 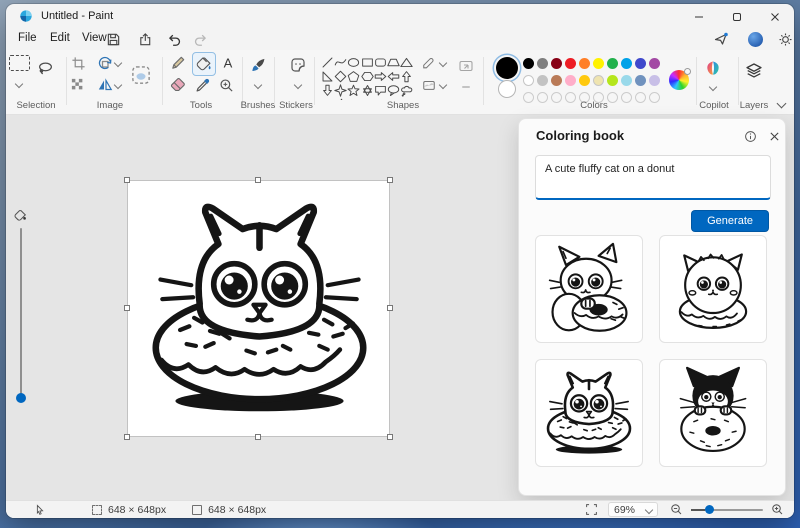 I want to click on undo-icon, so click(x=174, y=39).